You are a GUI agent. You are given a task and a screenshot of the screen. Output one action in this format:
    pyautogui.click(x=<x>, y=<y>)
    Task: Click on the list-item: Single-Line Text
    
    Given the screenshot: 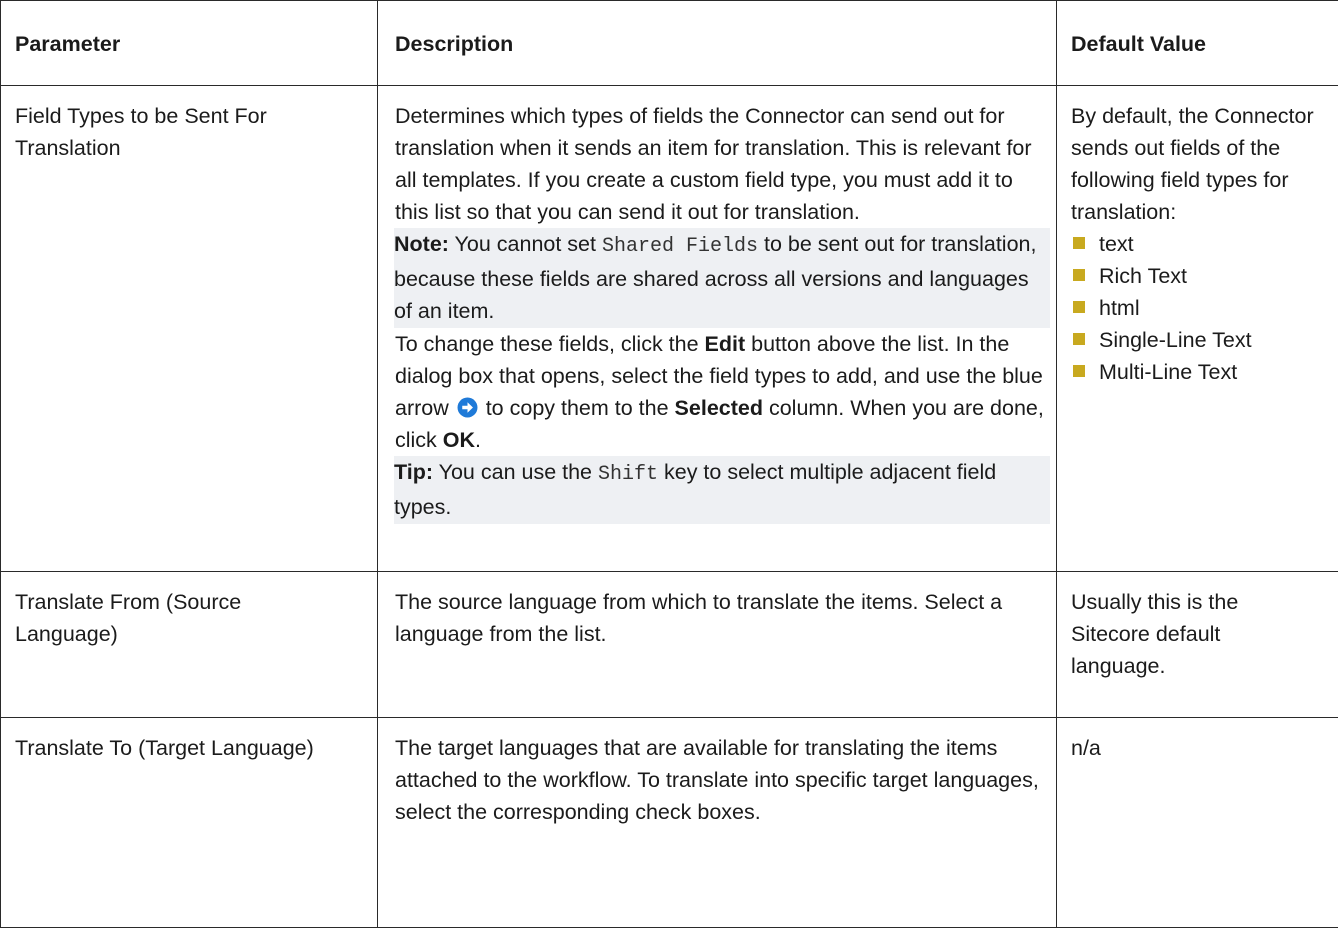 What is the action you would take?
    pyautogui.click(x=1202, y=340)
    